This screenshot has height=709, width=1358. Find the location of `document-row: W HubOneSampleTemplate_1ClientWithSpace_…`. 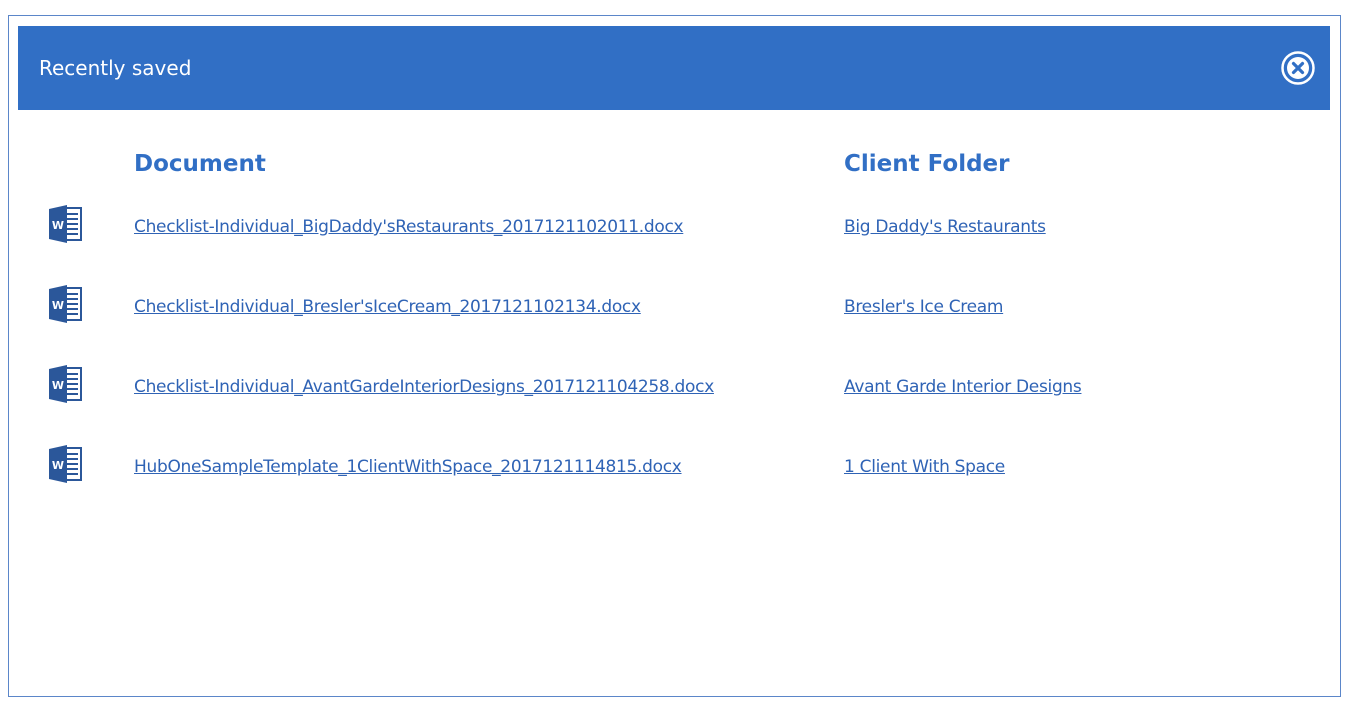

document-row: W HubOneSampleTemplate_1ClientWithSpace_… is located at coordinates (674, 470).